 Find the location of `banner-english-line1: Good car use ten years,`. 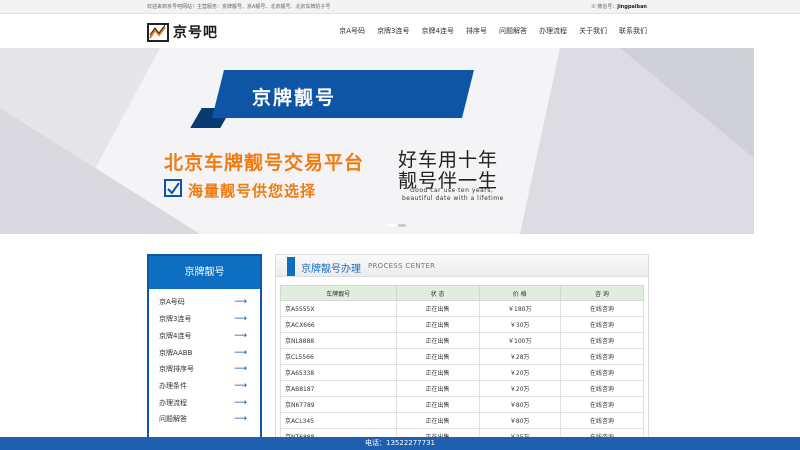

banner-english-line1: Good car use ten years, is located at coordinates (452, 190).